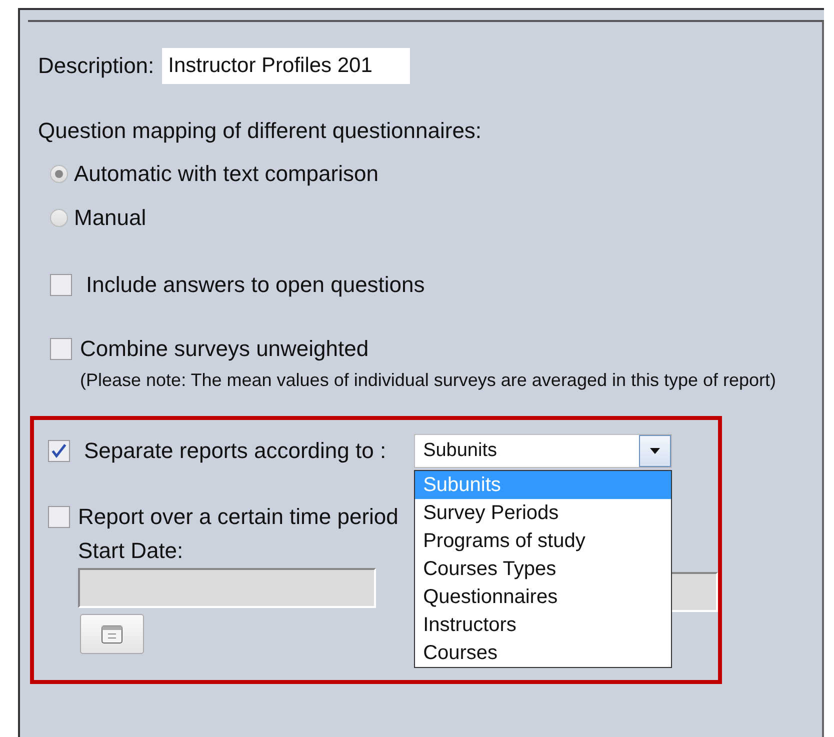 Image resolution: width=834 pixels, height=737 pixels. What do you see at coordinates (96, 66) in the screenshot?
I see `description-label: Description:` at bounding box center [96, 66].